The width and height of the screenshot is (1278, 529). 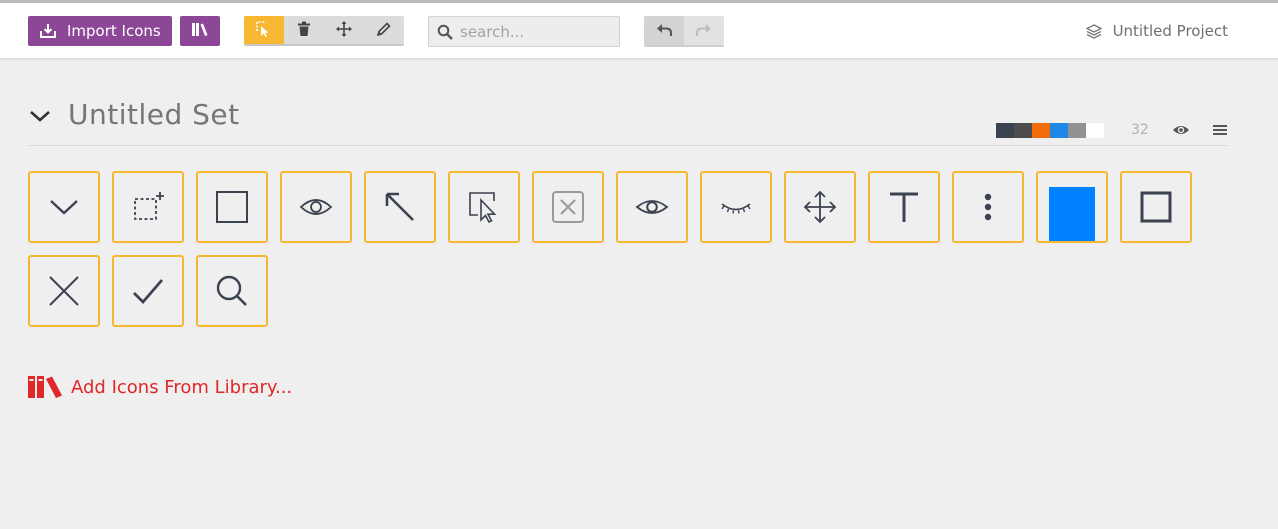 I want to click on undo-button, so click(x=664, y=30).